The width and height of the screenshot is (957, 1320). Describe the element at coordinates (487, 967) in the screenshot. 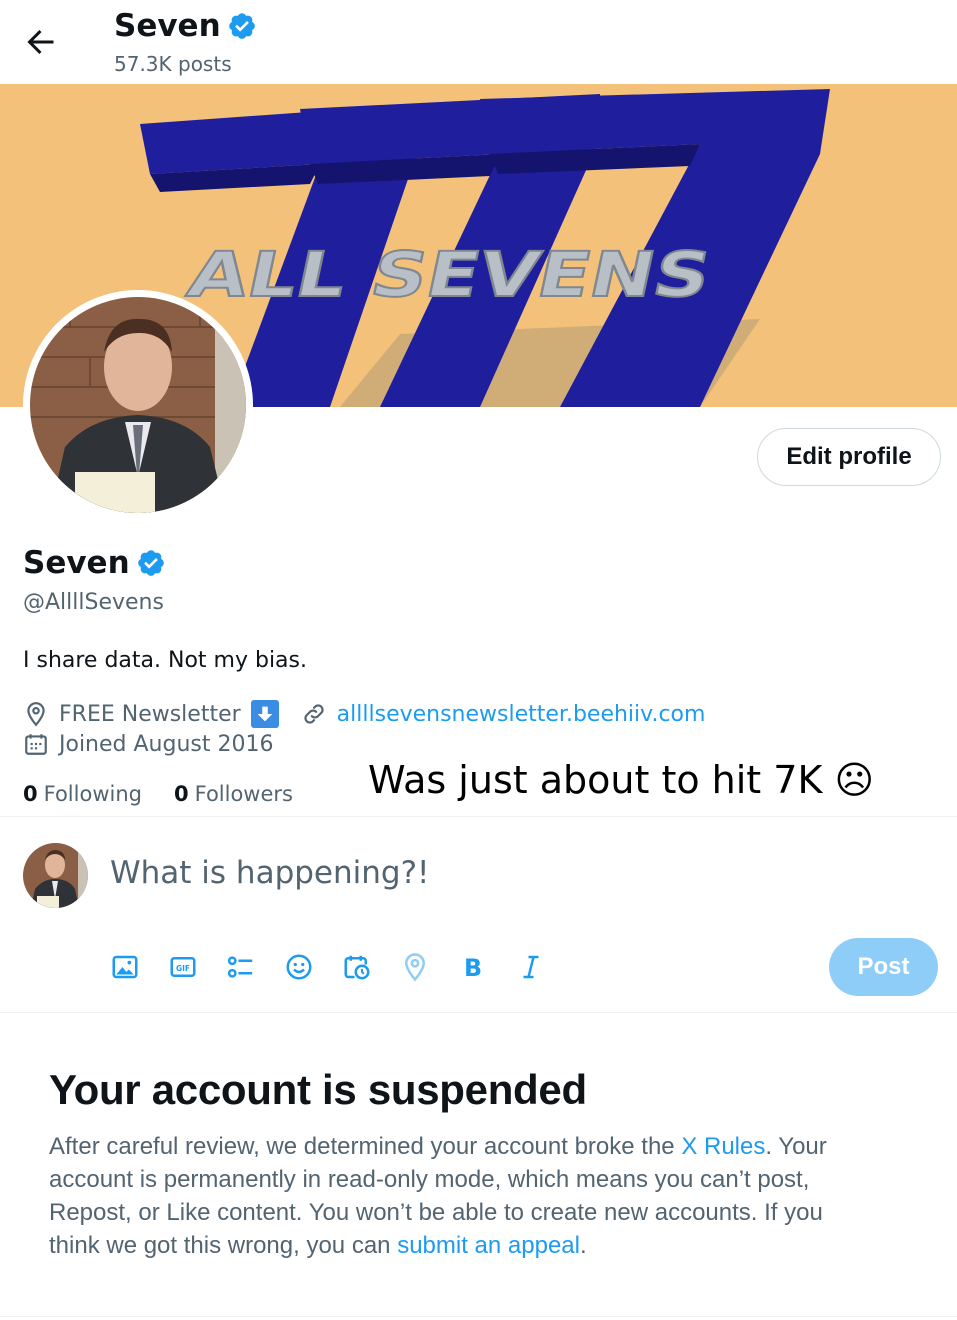

I see `bold-icon: B` at that location.